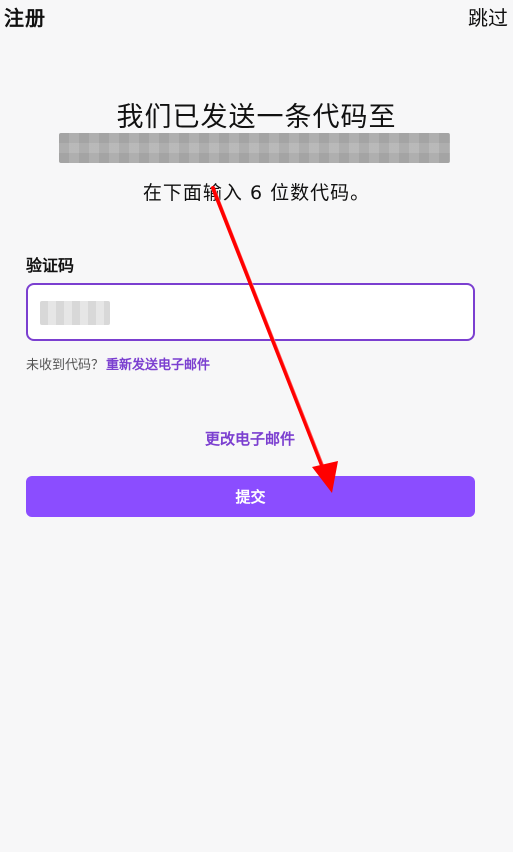  Describe the element at coordinates (250, 312) in the screenshot. I see `code-input-container` at that location.